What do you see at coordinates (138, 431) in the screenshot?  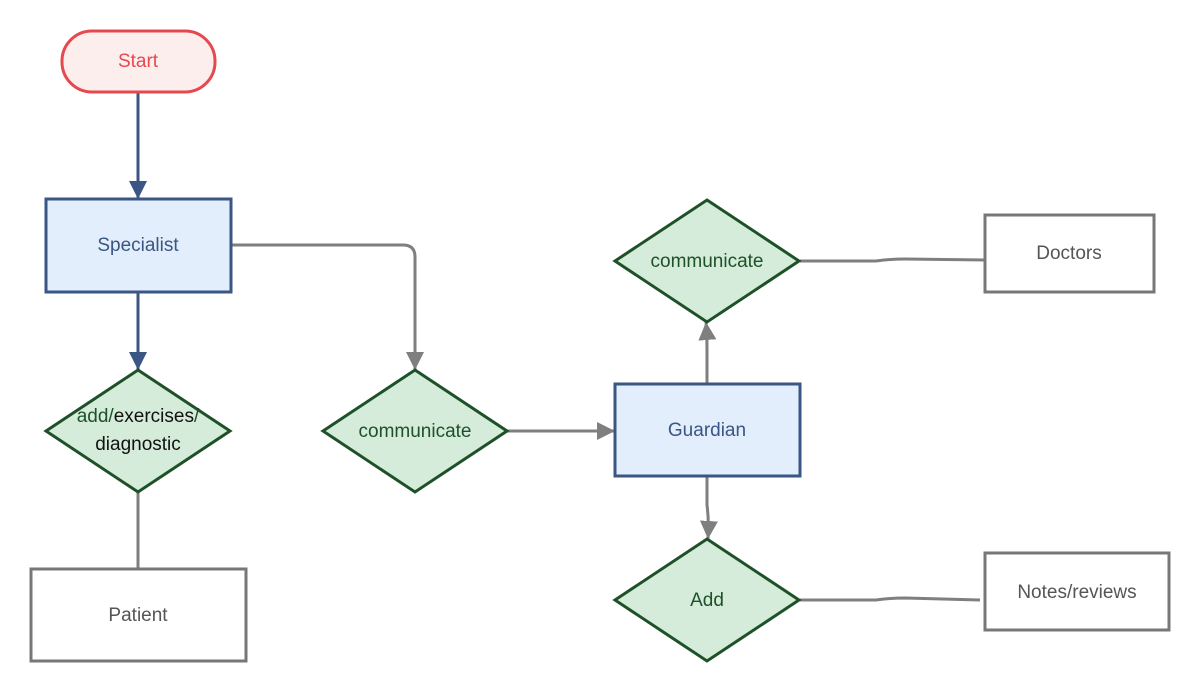 I see `add-exercises-decision: add/exercises/ diagnostic` at bounding box center [138, 431].